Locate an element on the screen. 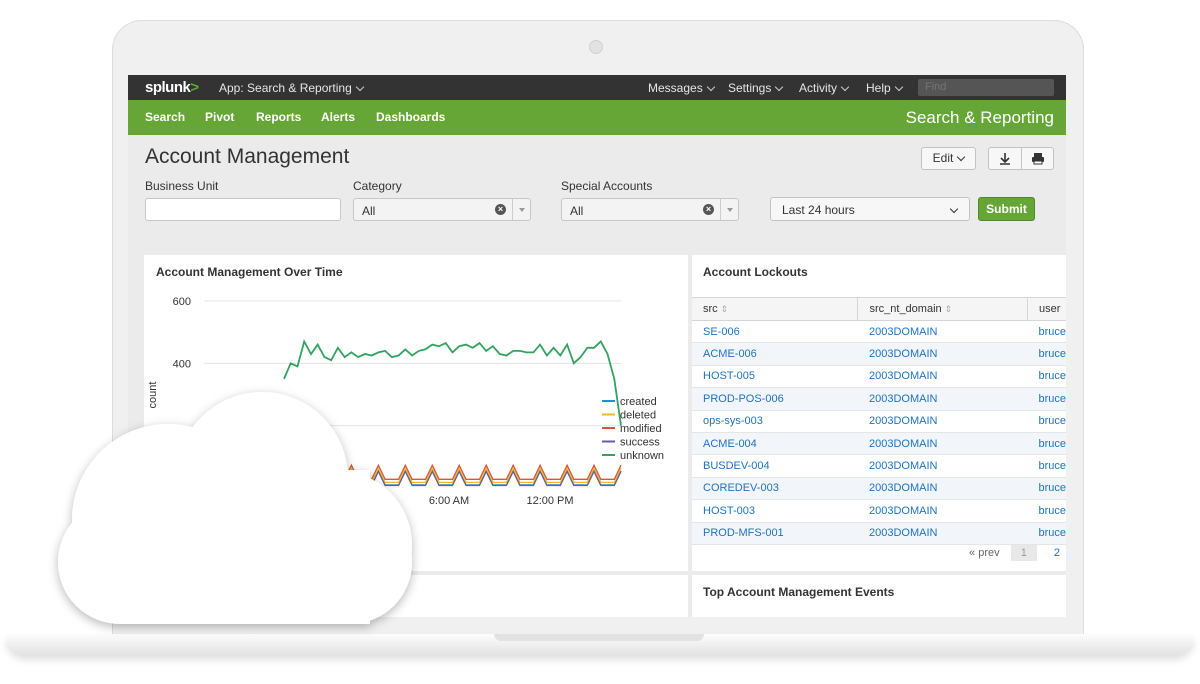 The width and height of the screenshot is (1200, 684). page-title: Account Management is located at coordinates (247, 156).